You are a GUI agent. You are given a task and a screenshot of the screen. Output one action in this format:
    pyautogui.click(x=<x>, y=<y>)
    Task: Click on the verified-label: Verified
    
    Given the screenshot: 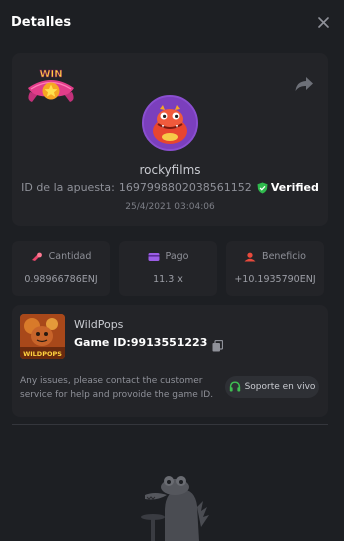 What is the action you would take?
    pyautogui.click(x=294, y=187)
    